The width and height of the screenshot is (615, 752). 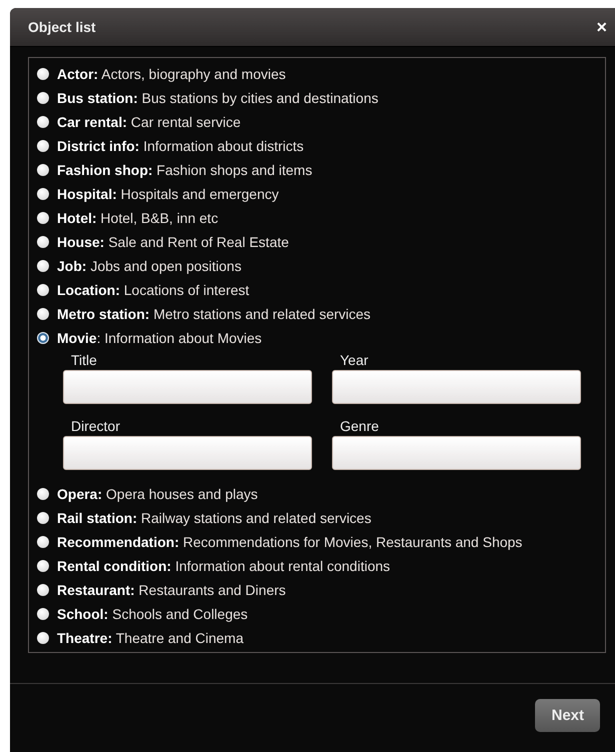 What do you see at coordinates (214, 314) in the screenshot?
I see `option-label: Metro station: Metro stations and related services` at bounding box center [214, 314].